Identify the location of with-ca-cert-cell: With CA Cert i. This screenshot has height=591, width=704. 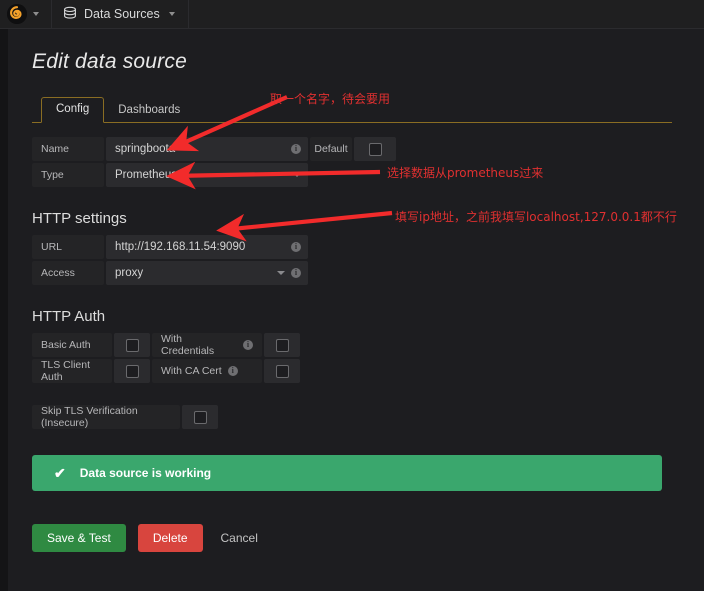
(207, 371).